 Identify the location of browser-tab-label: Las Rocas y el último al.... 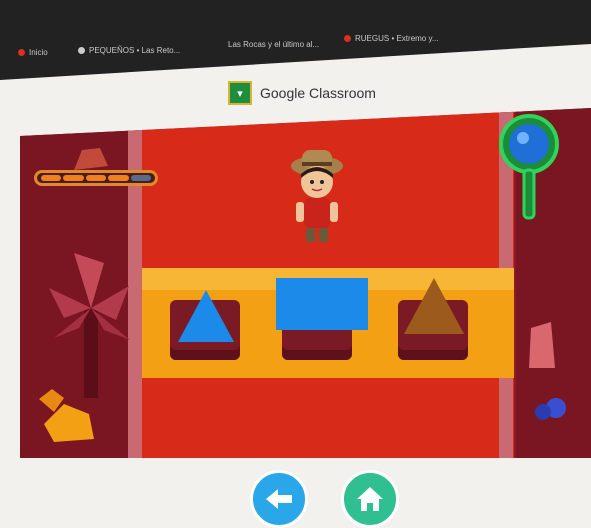
(274, 44).